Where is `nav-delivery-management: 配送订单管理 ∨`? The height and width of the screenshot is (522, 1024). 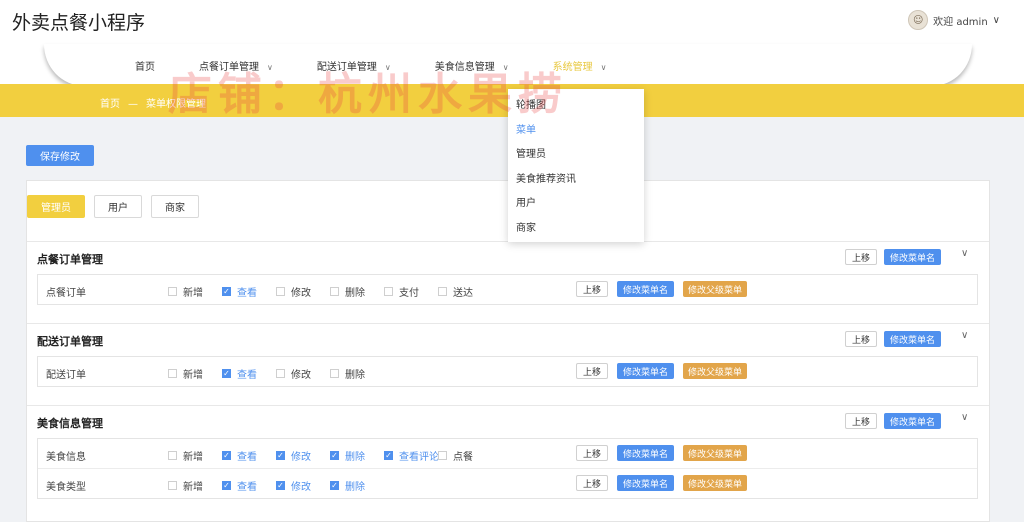
nav-delivery-management: 配送订单管理 ∨ is located at coordinates (354, 65).